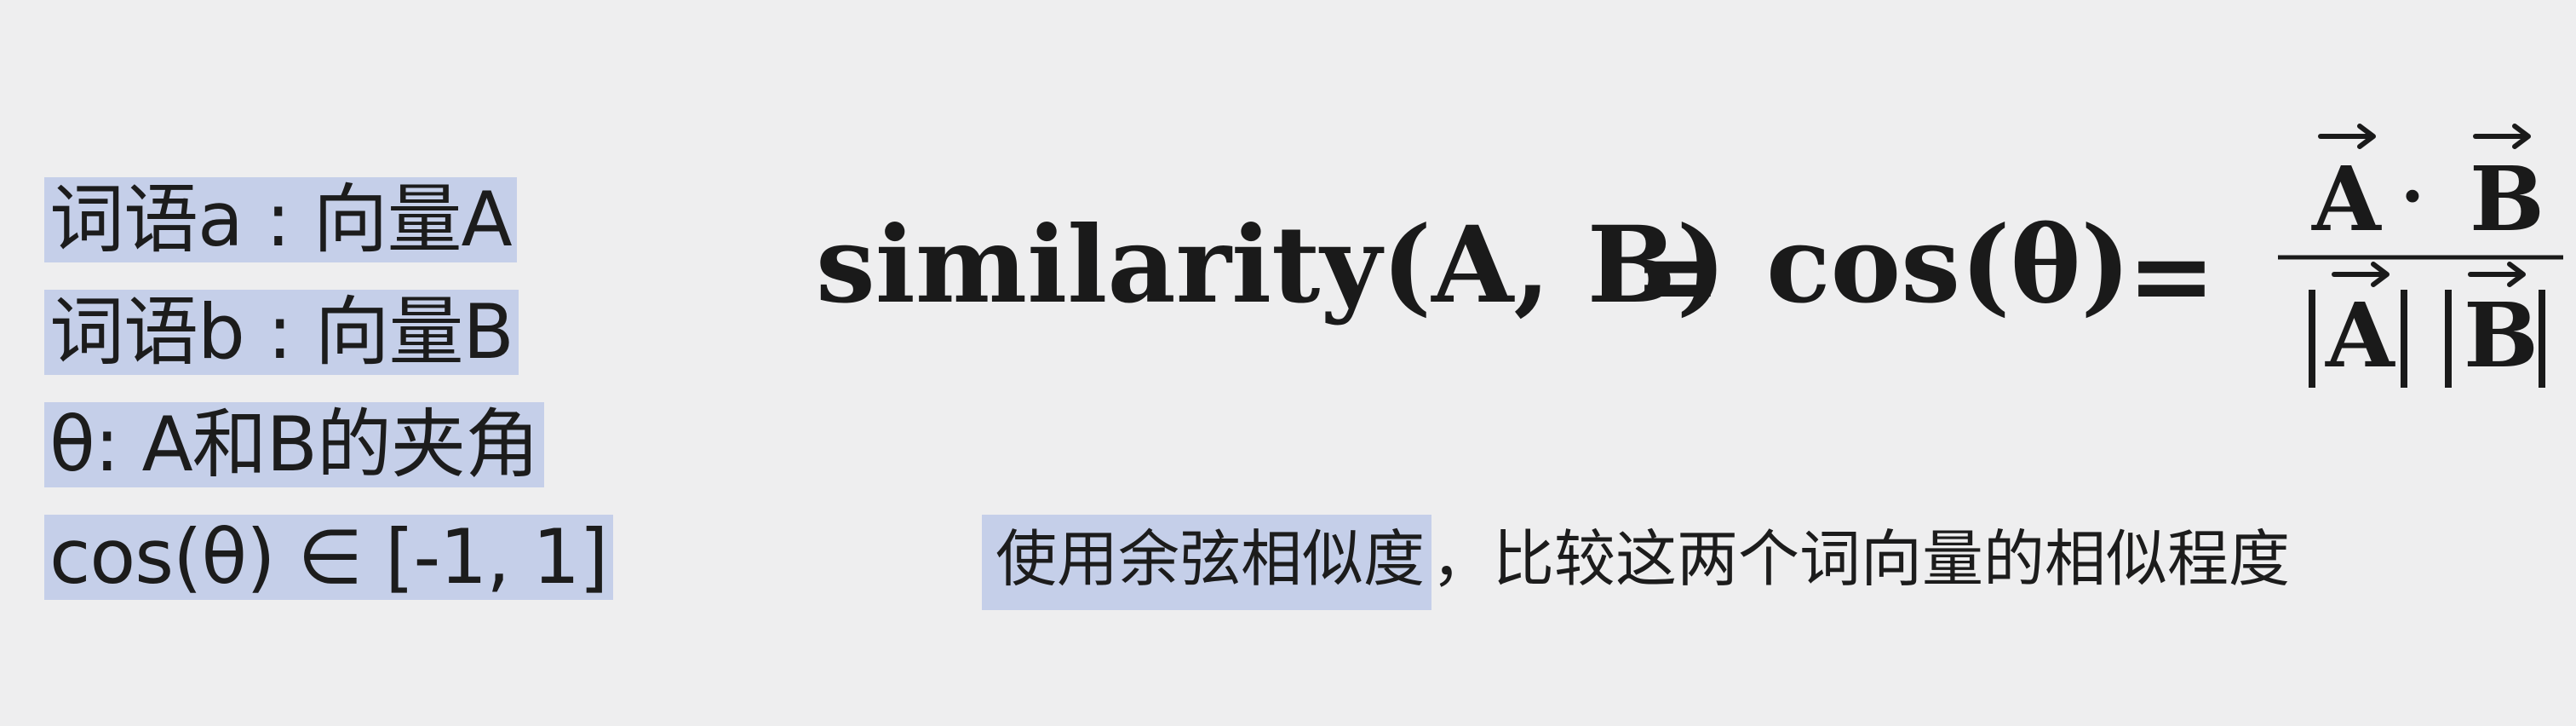  What do you see at coordinates (1861, 559) in the screenshot?
I see `caption-rest: ，比较这两个词向量的相似程度` at bounding box center [1861, 559].